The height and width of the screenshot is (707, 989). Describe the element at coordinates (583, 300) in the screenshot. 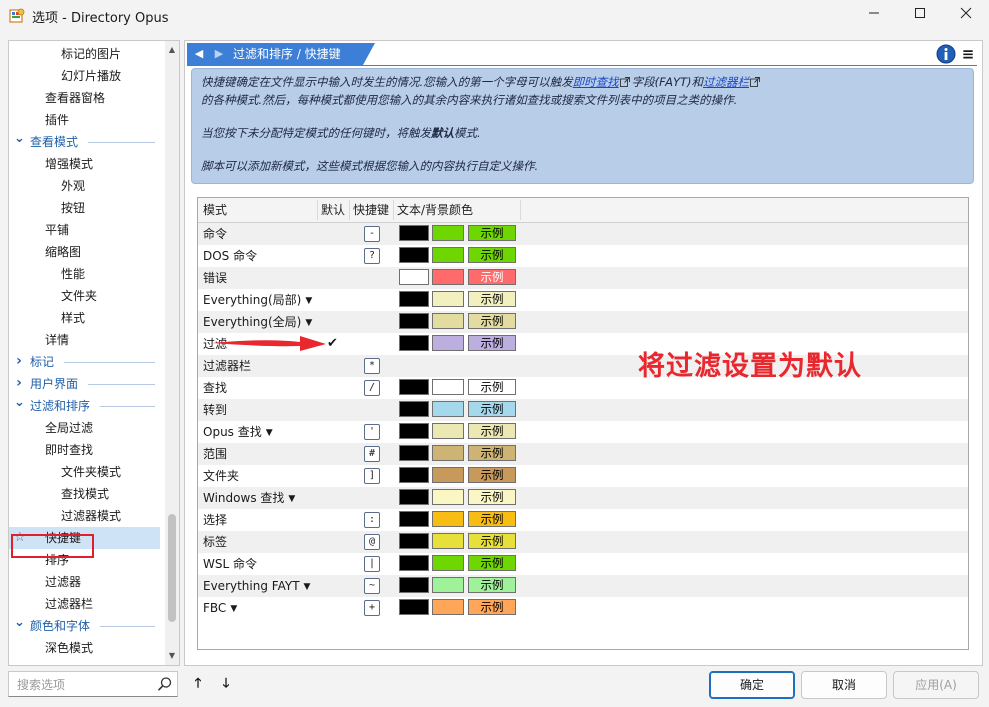

I see `mode-row: Everything(局部) ▼ 示例` at that location.